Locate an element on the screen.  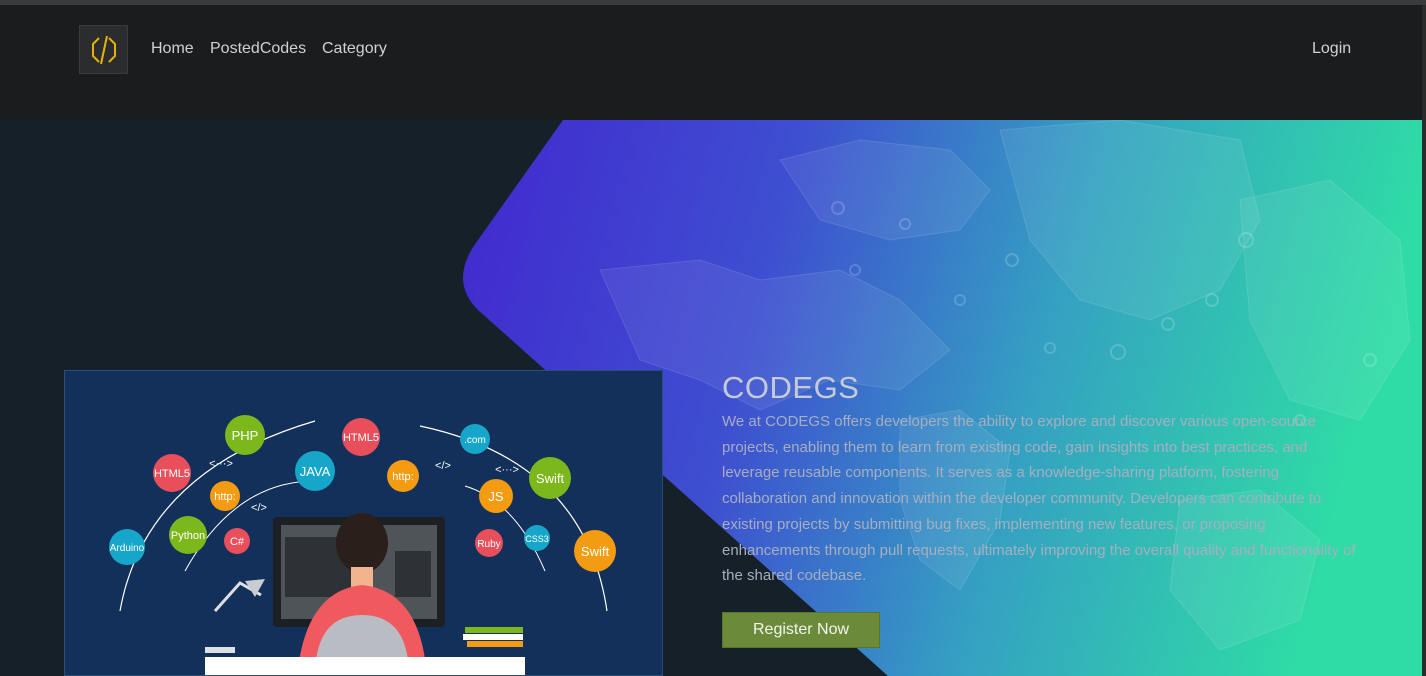
register-now-button: Register Now is located at coordinates (801, 630).